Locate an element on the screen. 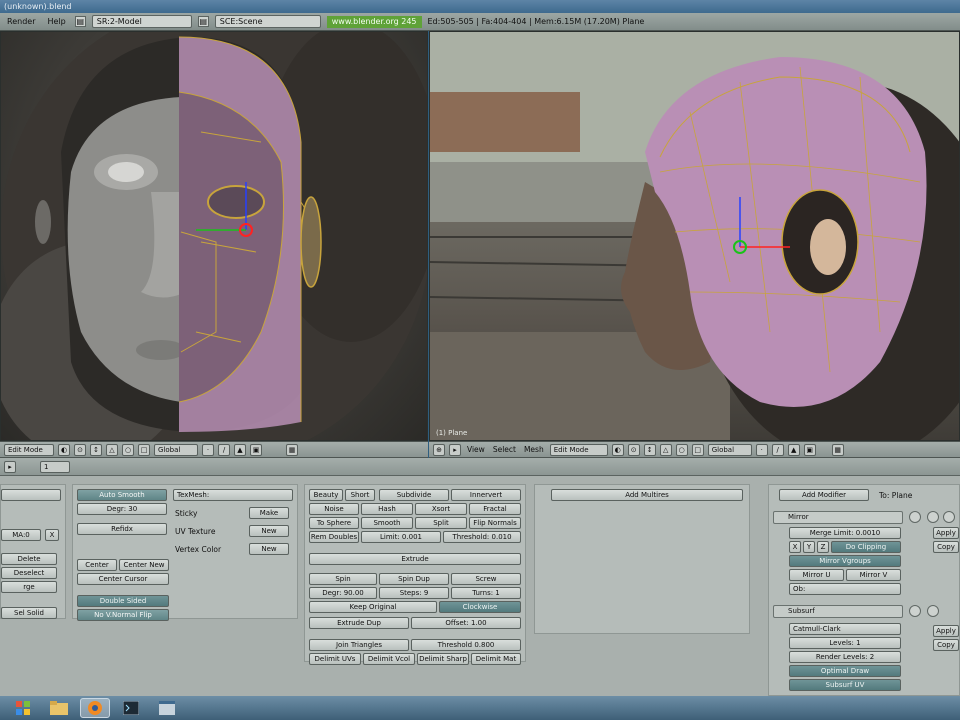  menu-mesh: Mesh is located at coordinates (534, 449).